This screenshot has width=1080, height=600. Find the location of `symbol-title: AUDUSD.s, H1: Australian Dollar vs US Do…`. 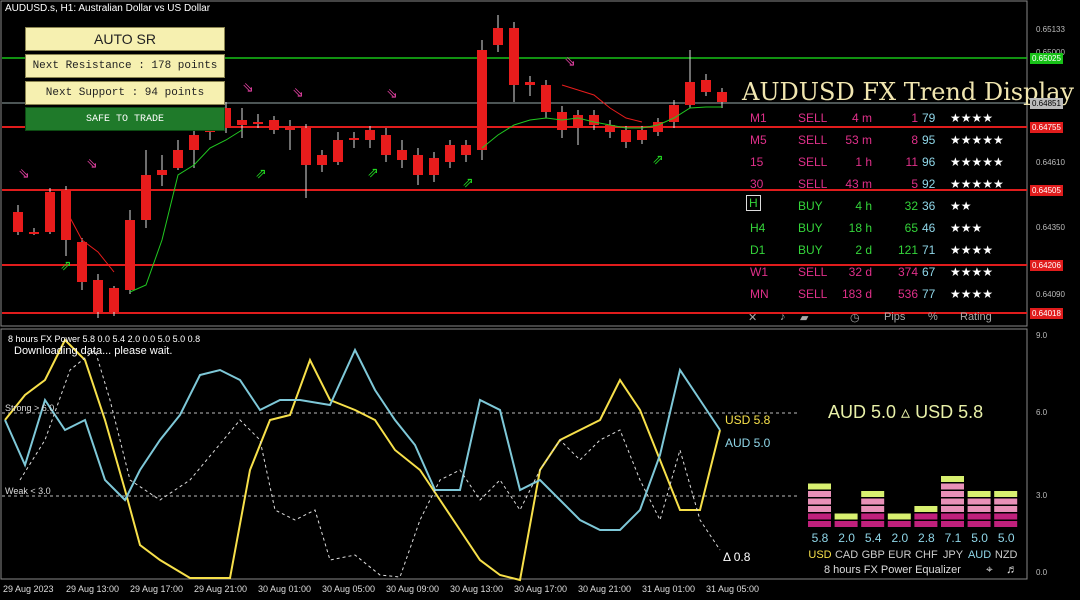

symbol-title: AUDUSD.s, H1: Australian Dollar vs US Do… is located at coordinates (108, 8).